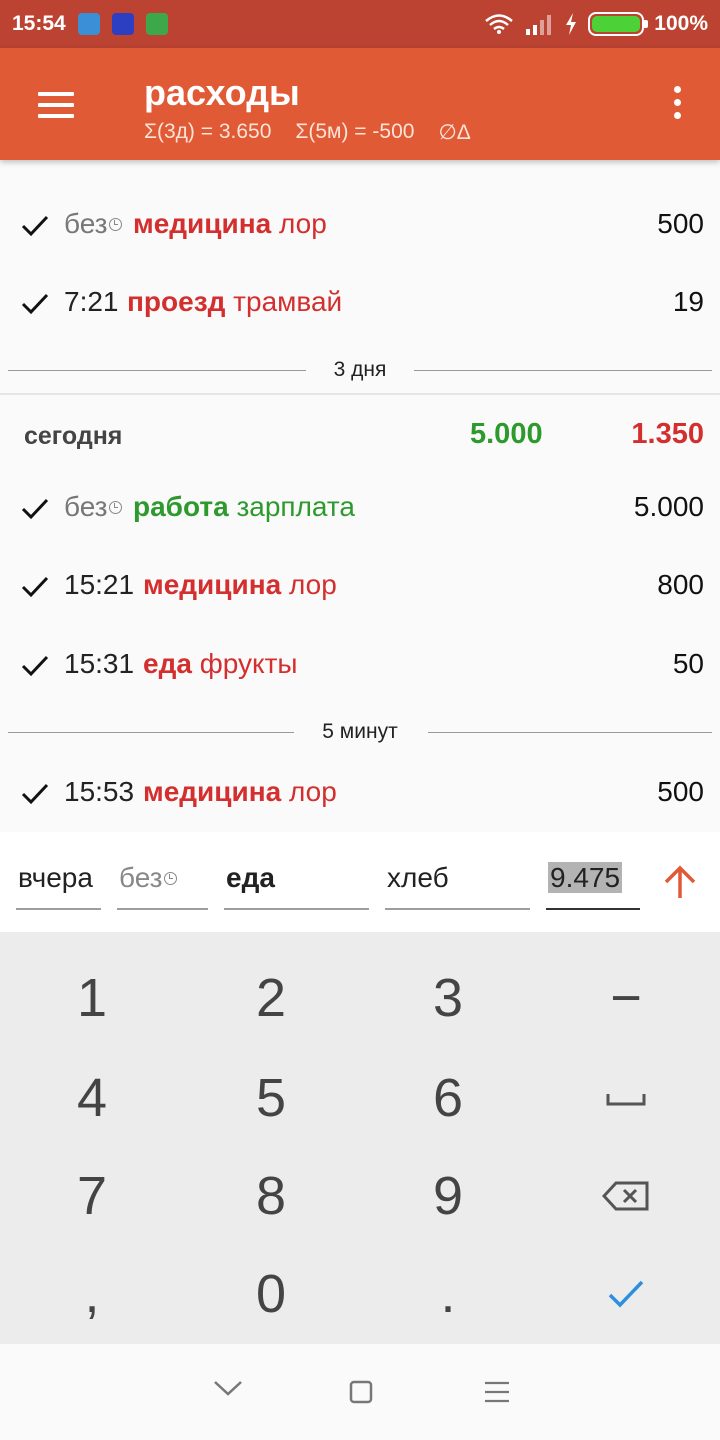 The width and height of the screenshot is (720, 1440). I want to click on system-nav-bar, so click(360, 1392).